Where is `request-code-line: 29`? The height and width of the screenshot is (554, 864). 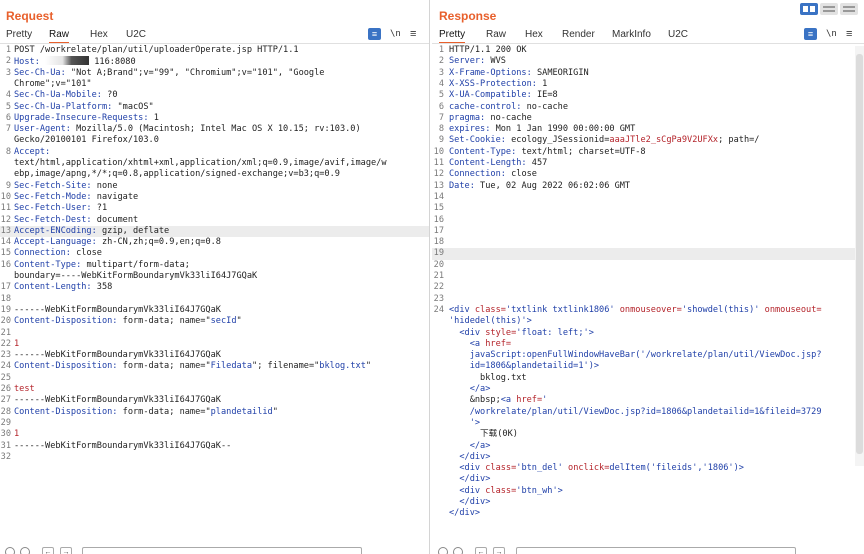
request-code-line: 29 is located at coordinates (214, 423).